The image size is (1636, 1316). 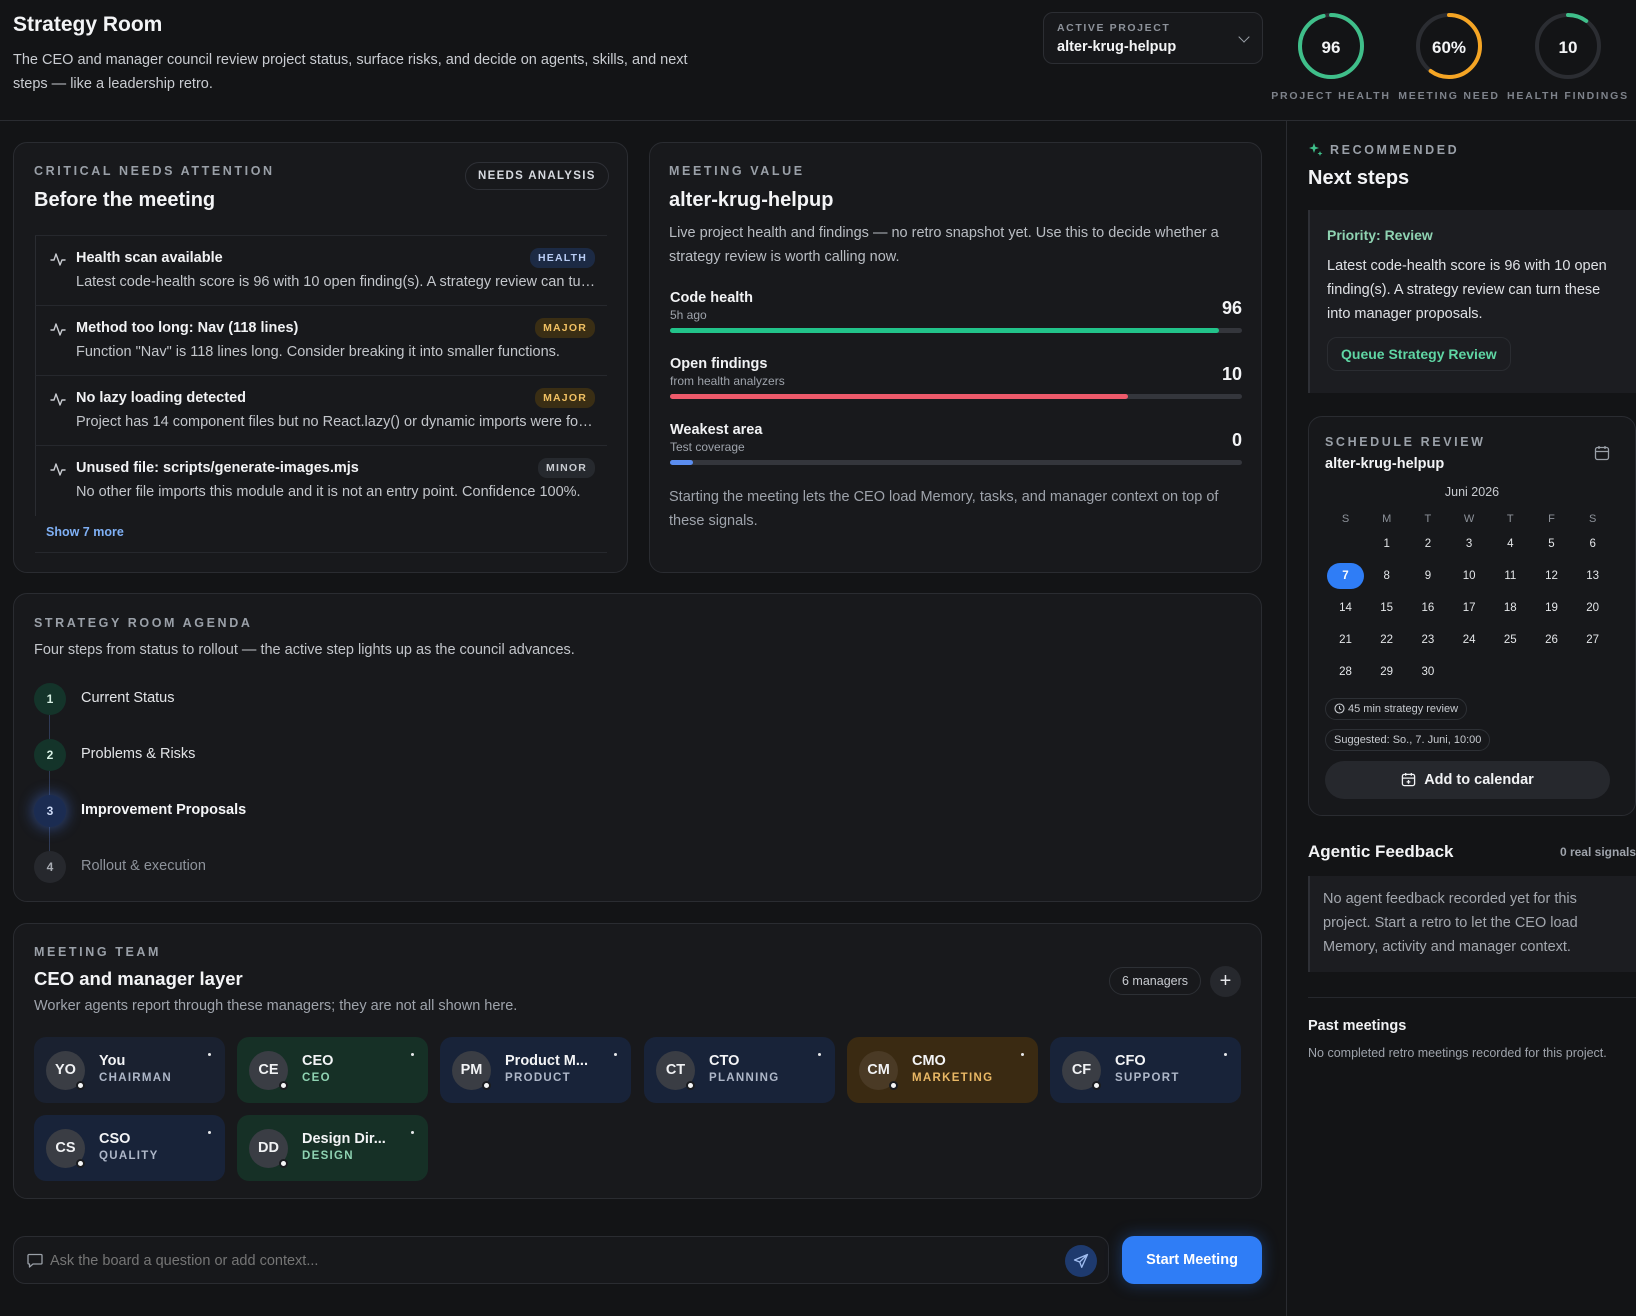 I want to click on member-role: DESIGN, so click(x=328, y=1156).